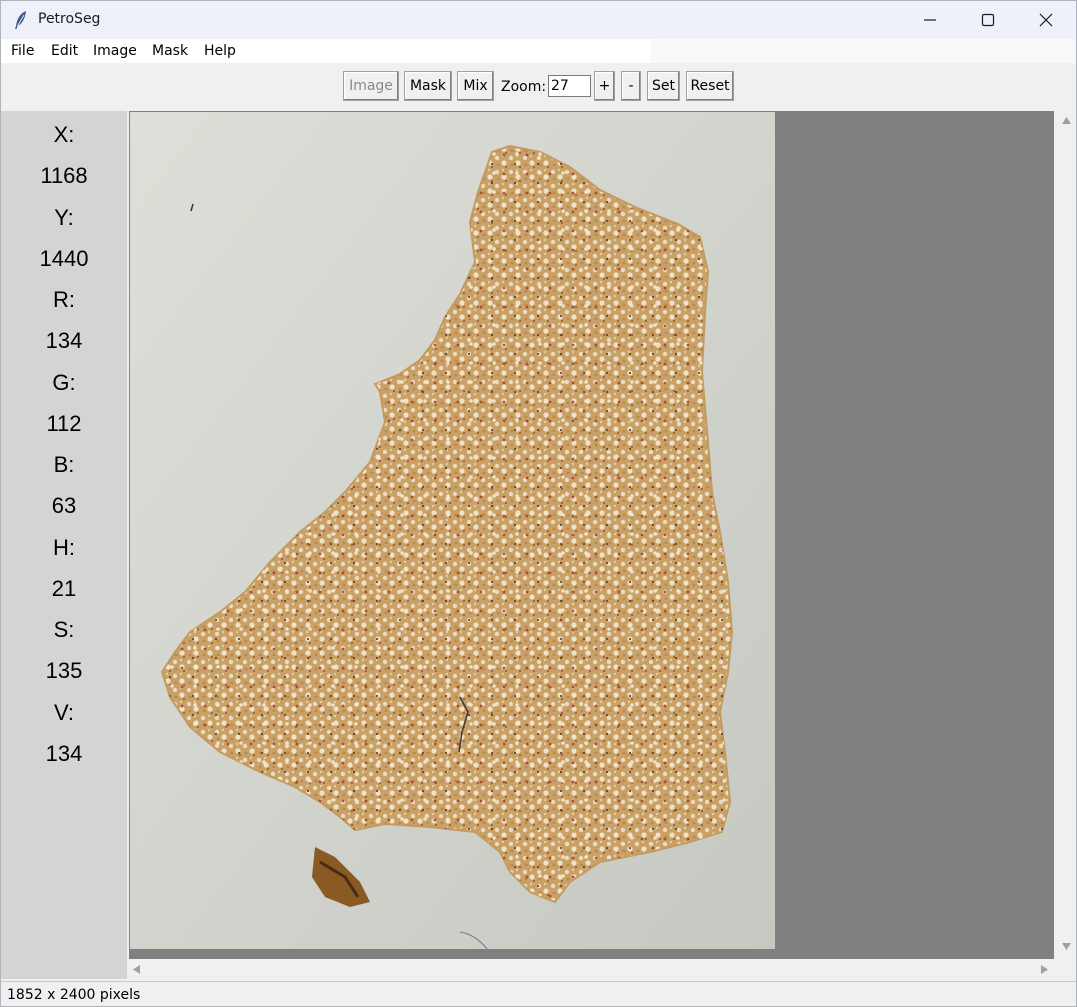 Image resolution: width=1077 pixels, height=1007 pixels. What do you see at coordinates (64, 51) in the screenshot?
I see `menu-edit: Edit` at bounding box center [64, 51].